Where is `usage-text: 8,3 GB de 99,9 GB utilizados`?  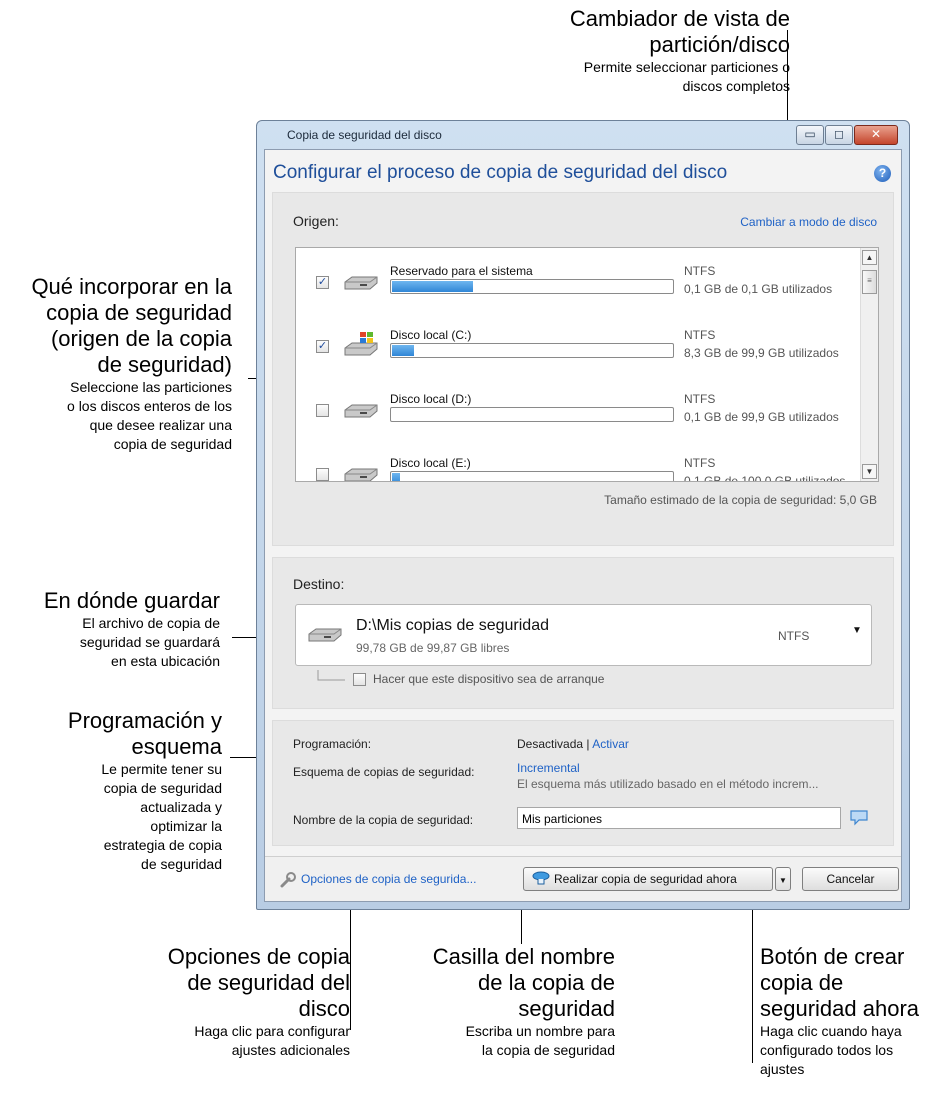
usage-text: 8,3 GB de 99,9 GB utilizados is located at coordinates (761, 353).